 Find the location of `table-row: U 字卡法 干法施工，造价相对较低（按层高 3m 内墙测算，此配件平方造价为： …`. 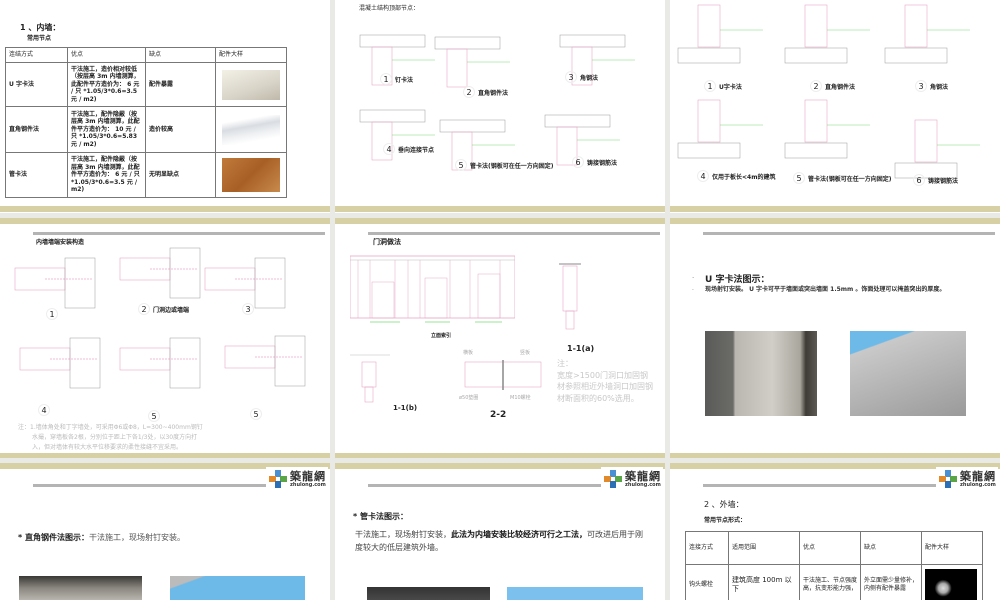

table-row: U 字卡法 干法施工，造价相对较低（按层高 3m 内墙测算，此配件平方造价为： … is located at coordinates (146, 84).